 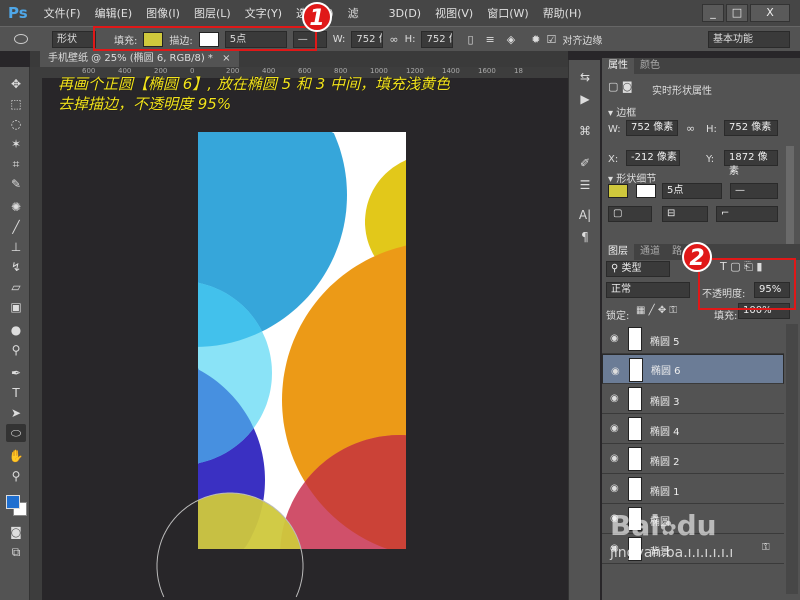 What do you see at coordinates (754, 191) in the screenshot?
I see `prop-stroke-type-select: —` at bounding box center [754, 191].